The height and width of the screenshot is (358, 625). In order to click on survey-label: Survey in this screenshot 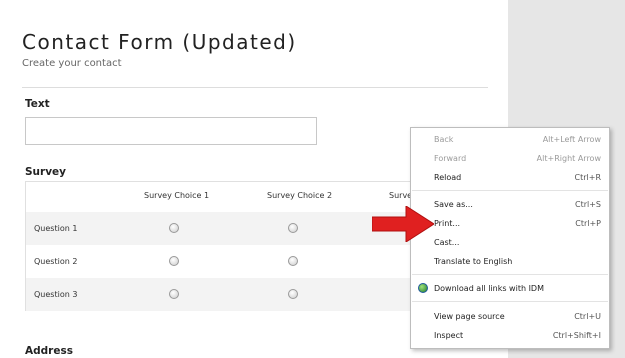, I will do `click(46, 172)`.